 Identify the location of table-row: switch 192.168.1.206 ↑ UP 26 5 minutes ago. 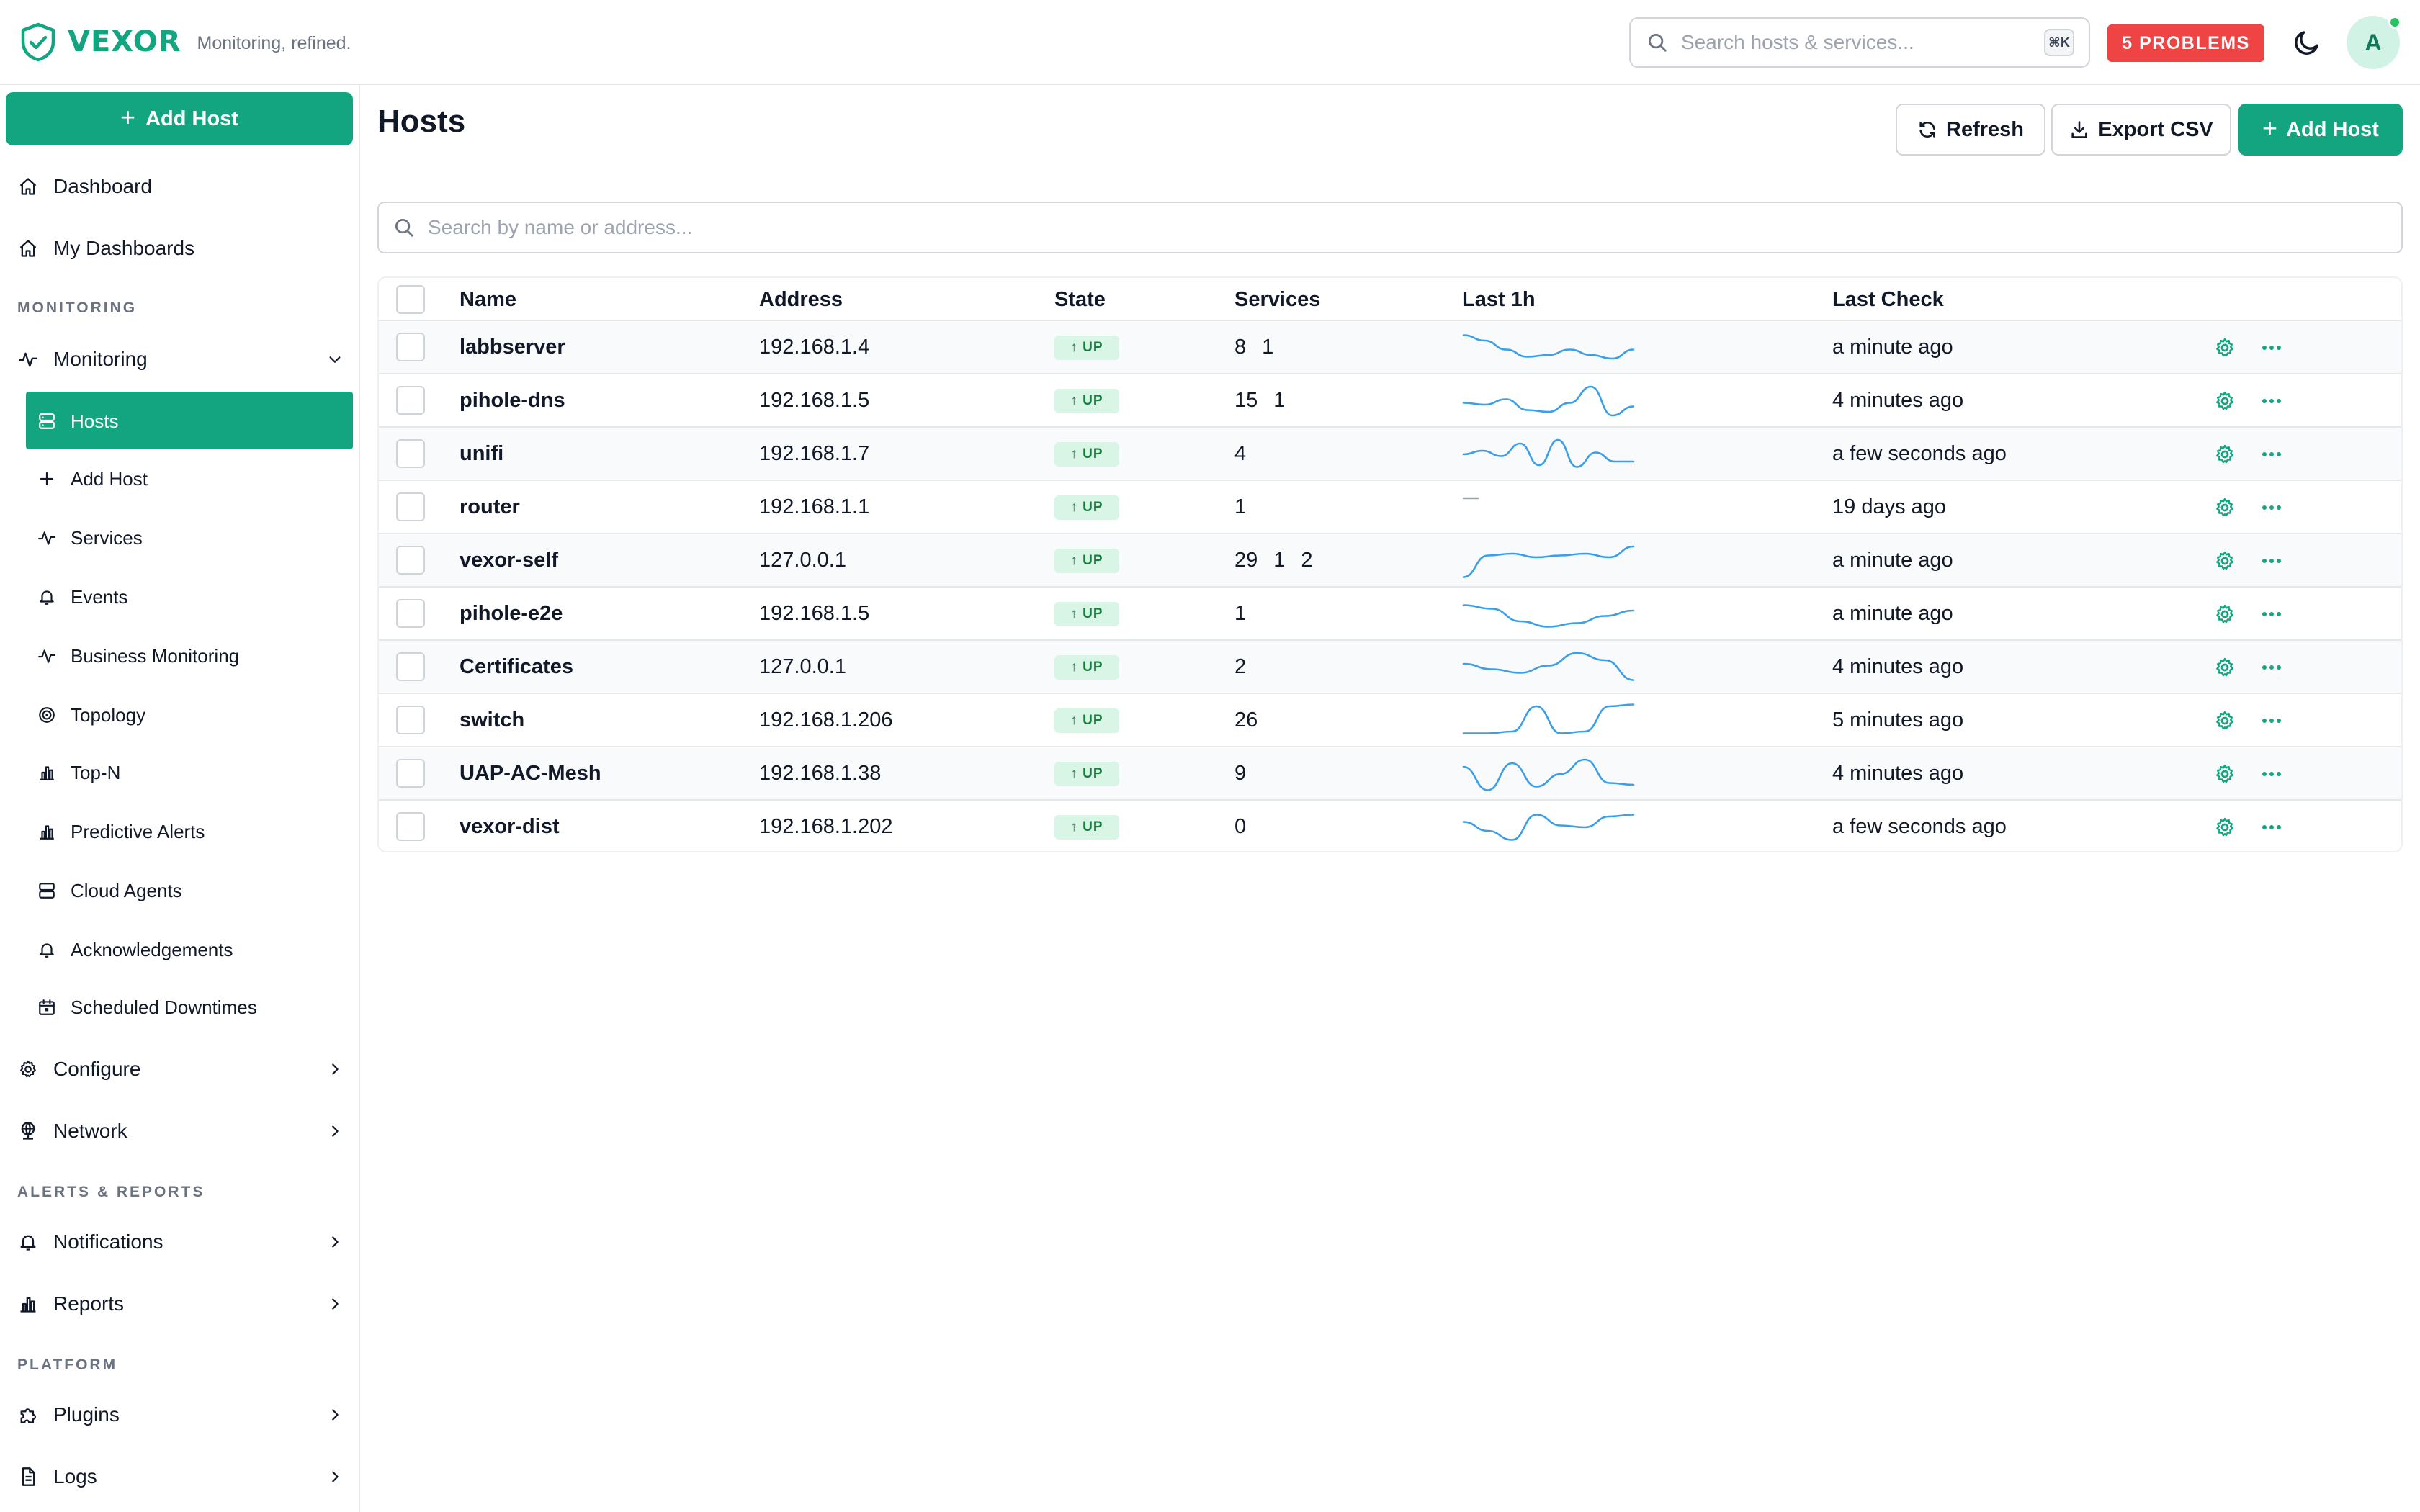
(1390, 720).